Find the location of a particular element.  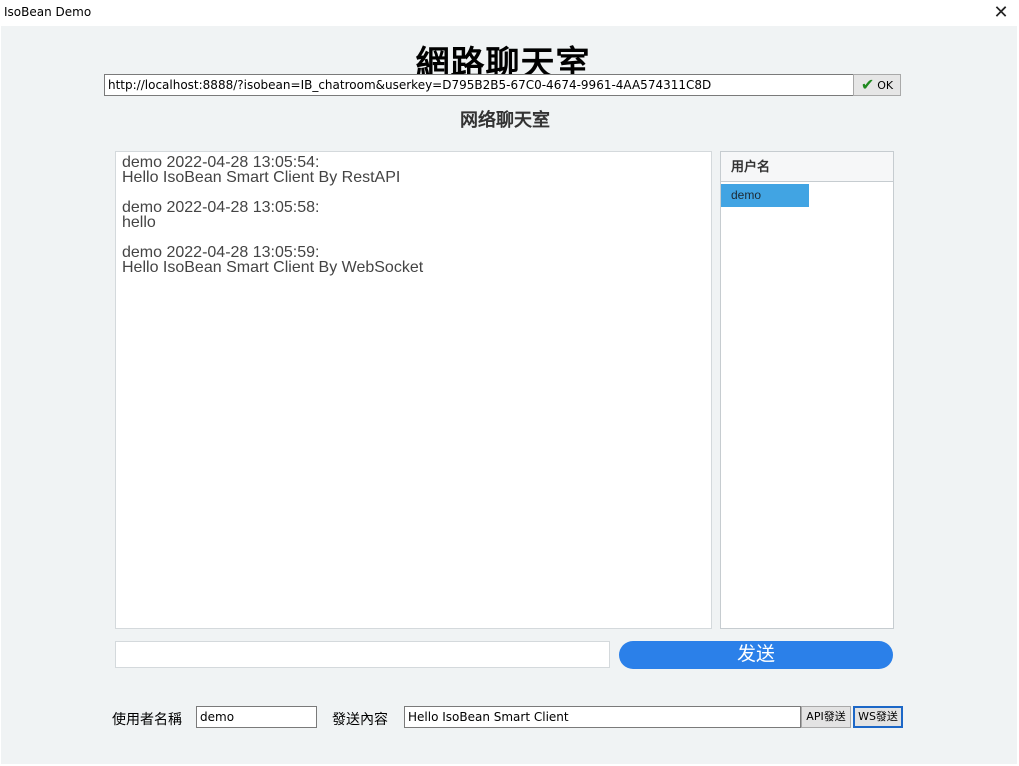

api-send-button: API發送 is located at coordinates (826, 717).